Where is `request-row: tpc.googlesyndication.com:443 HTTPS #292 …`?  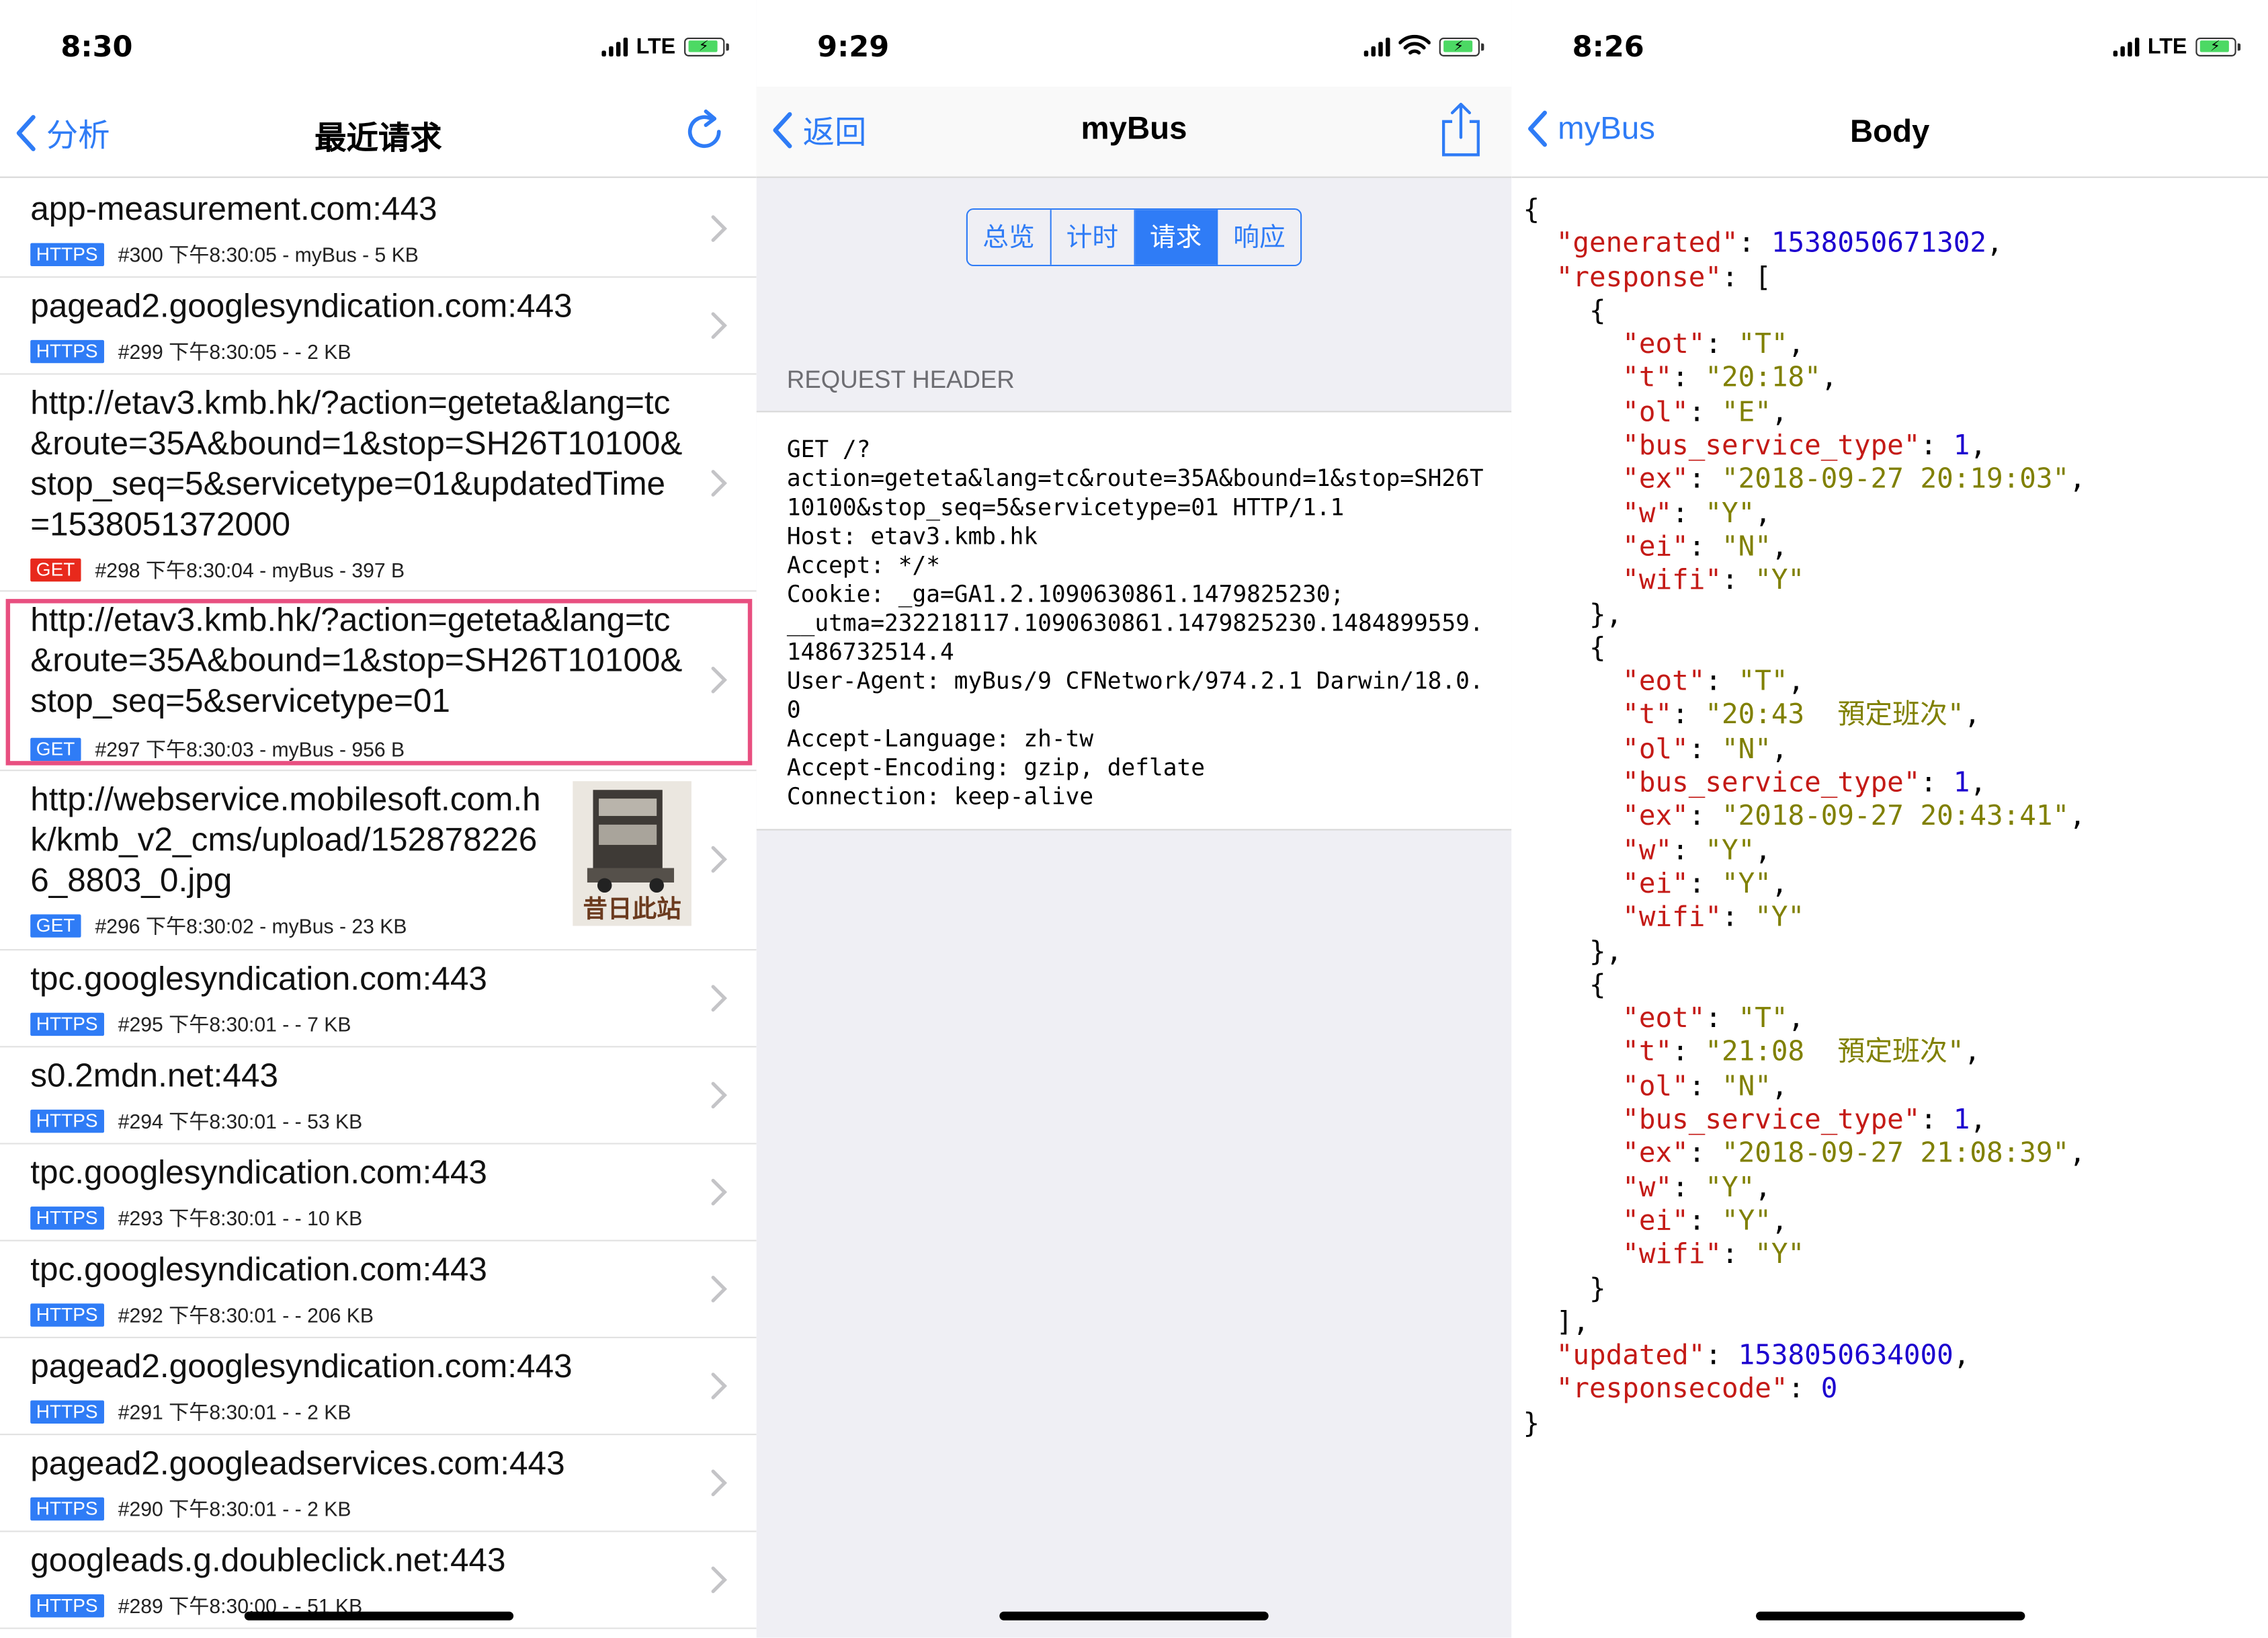 request-row: tpc.googlesyndication.com:443 HTTPS #292 … is located at coordinates (378, 1289).